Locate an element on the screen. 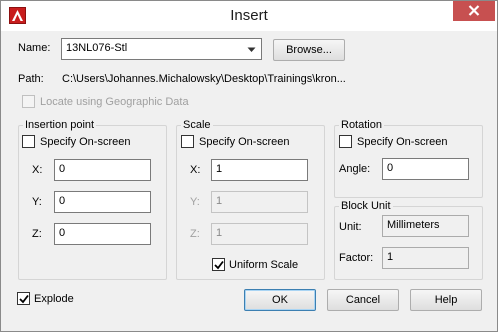 The width and height of the screenshot is (498, 332). chevron-down-icon is located at coordinates (251, 49).